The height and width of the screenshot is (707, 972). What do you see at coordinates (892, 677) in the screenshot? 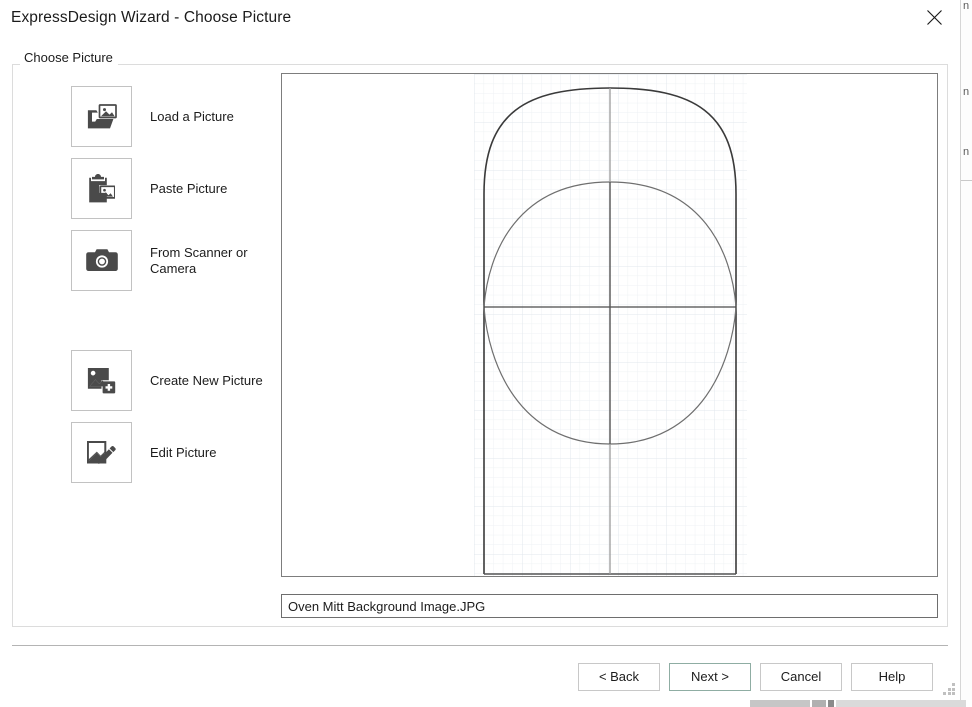
I see `help-button: Help` at bounding box center [892, 677].